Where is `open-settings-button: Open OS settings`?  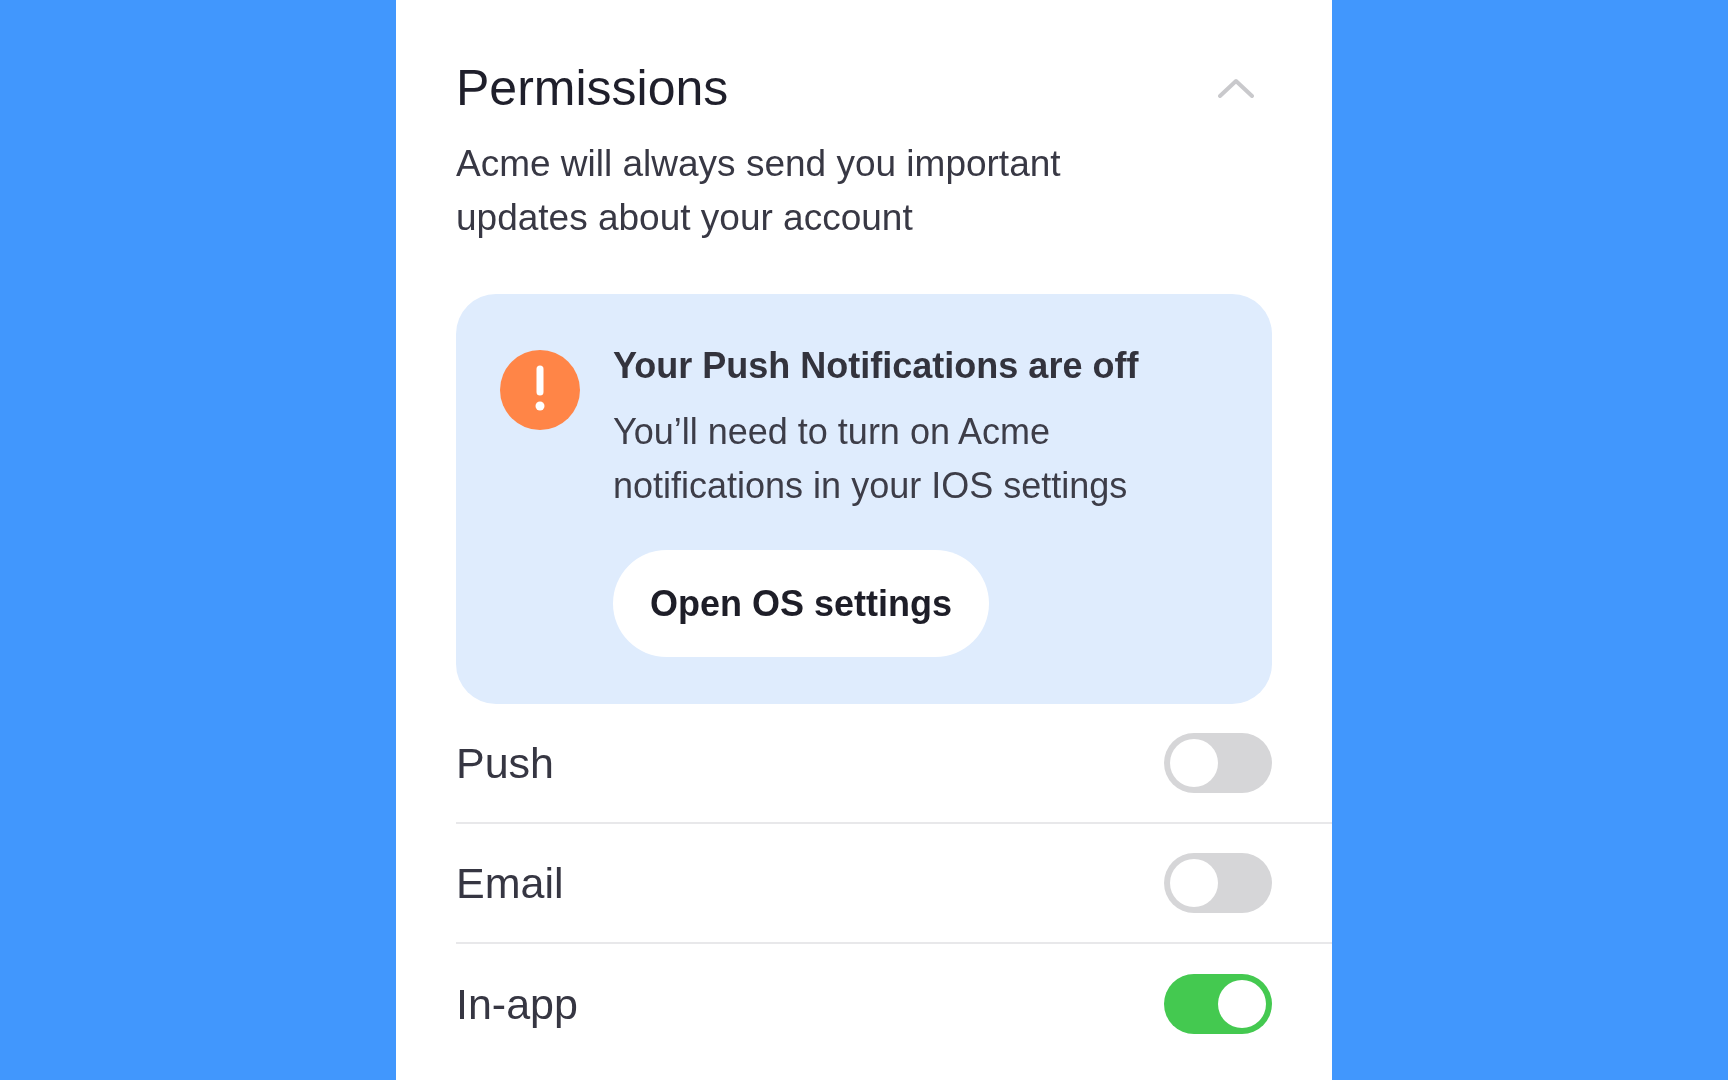 open-settings-button: Open OS settings is located at coordinates (801, 603).